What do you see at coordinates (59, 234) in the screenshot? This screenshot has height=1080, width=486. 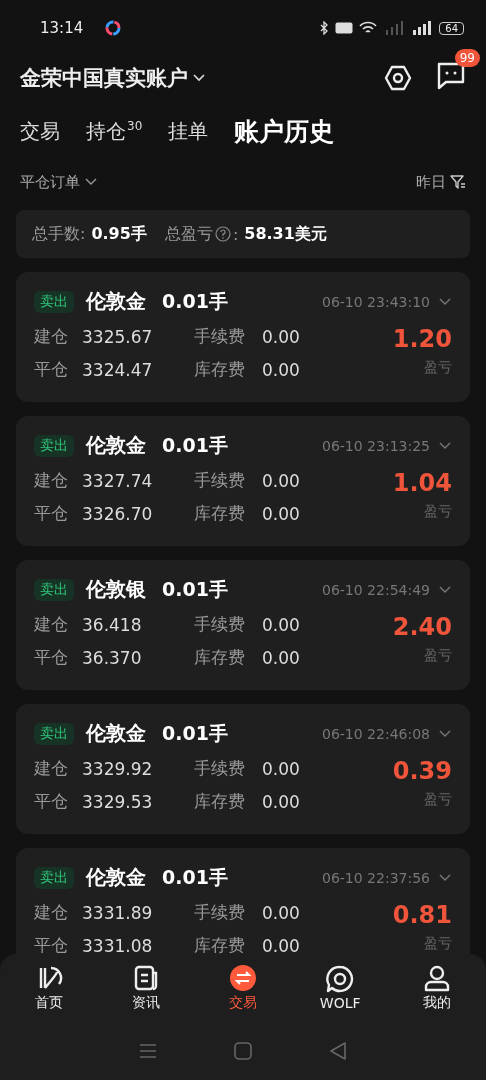 I see `summary-label: 总手数:` at bounding box center [59, 234].